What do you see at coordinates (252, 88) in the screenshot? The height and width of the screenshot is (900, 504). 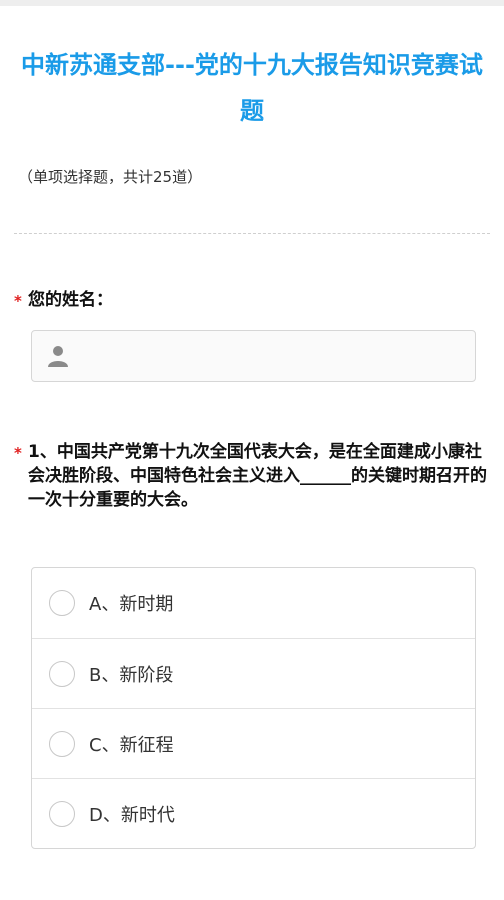 I see `survey-title: 中新苏通支部---党的十九大报告知识竞赛试题` at bounding box center [252, 88].